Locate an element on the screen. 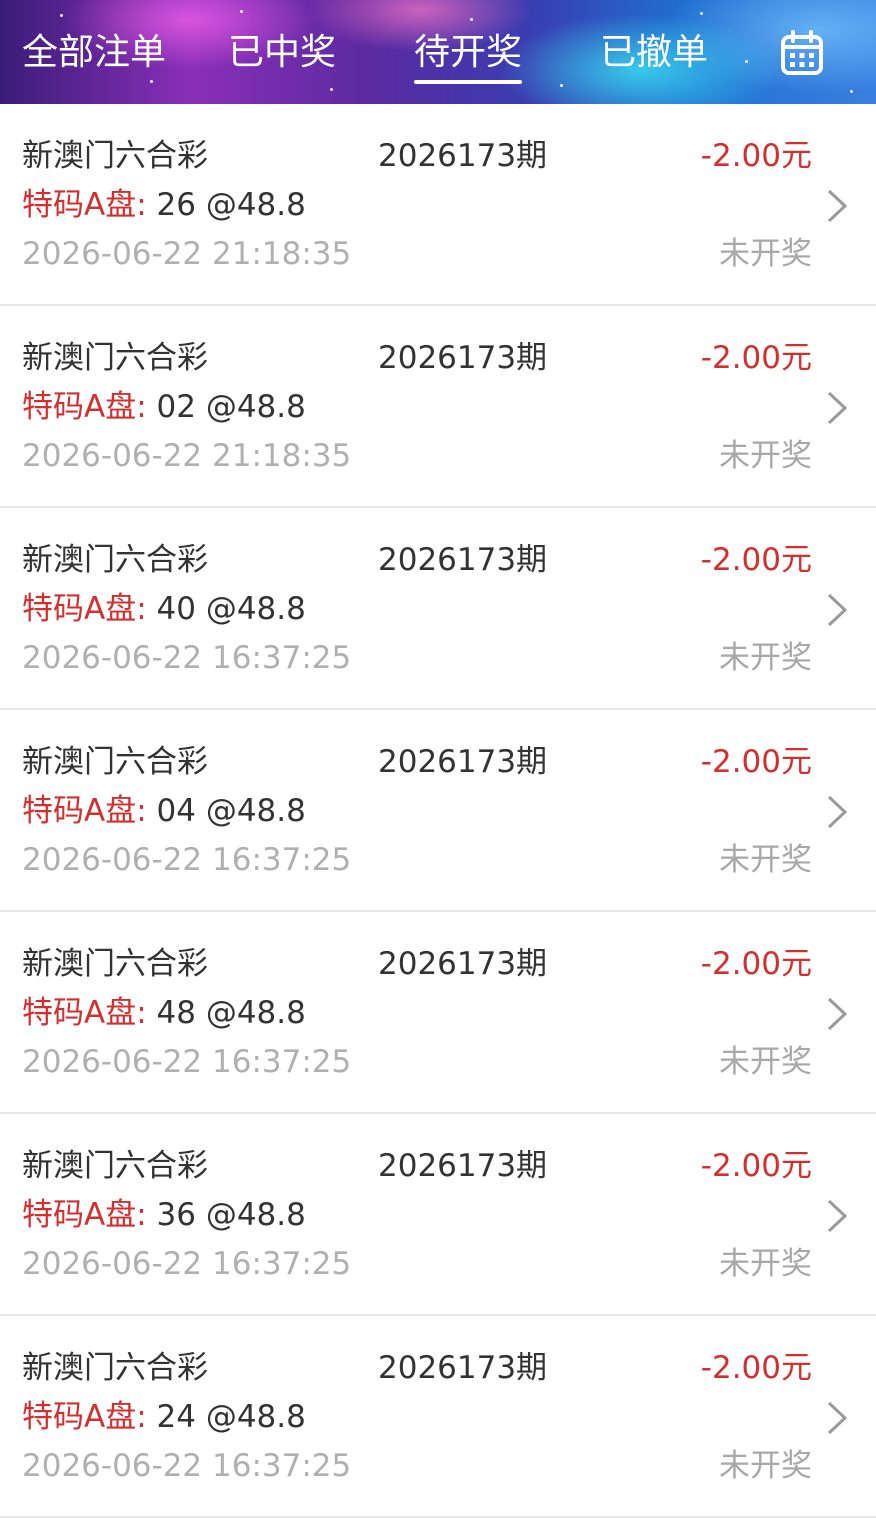 The image size is (876, 1518). bet-detail: 特码A盘: 48 @48.8 is located at coordinates (164, 1013).